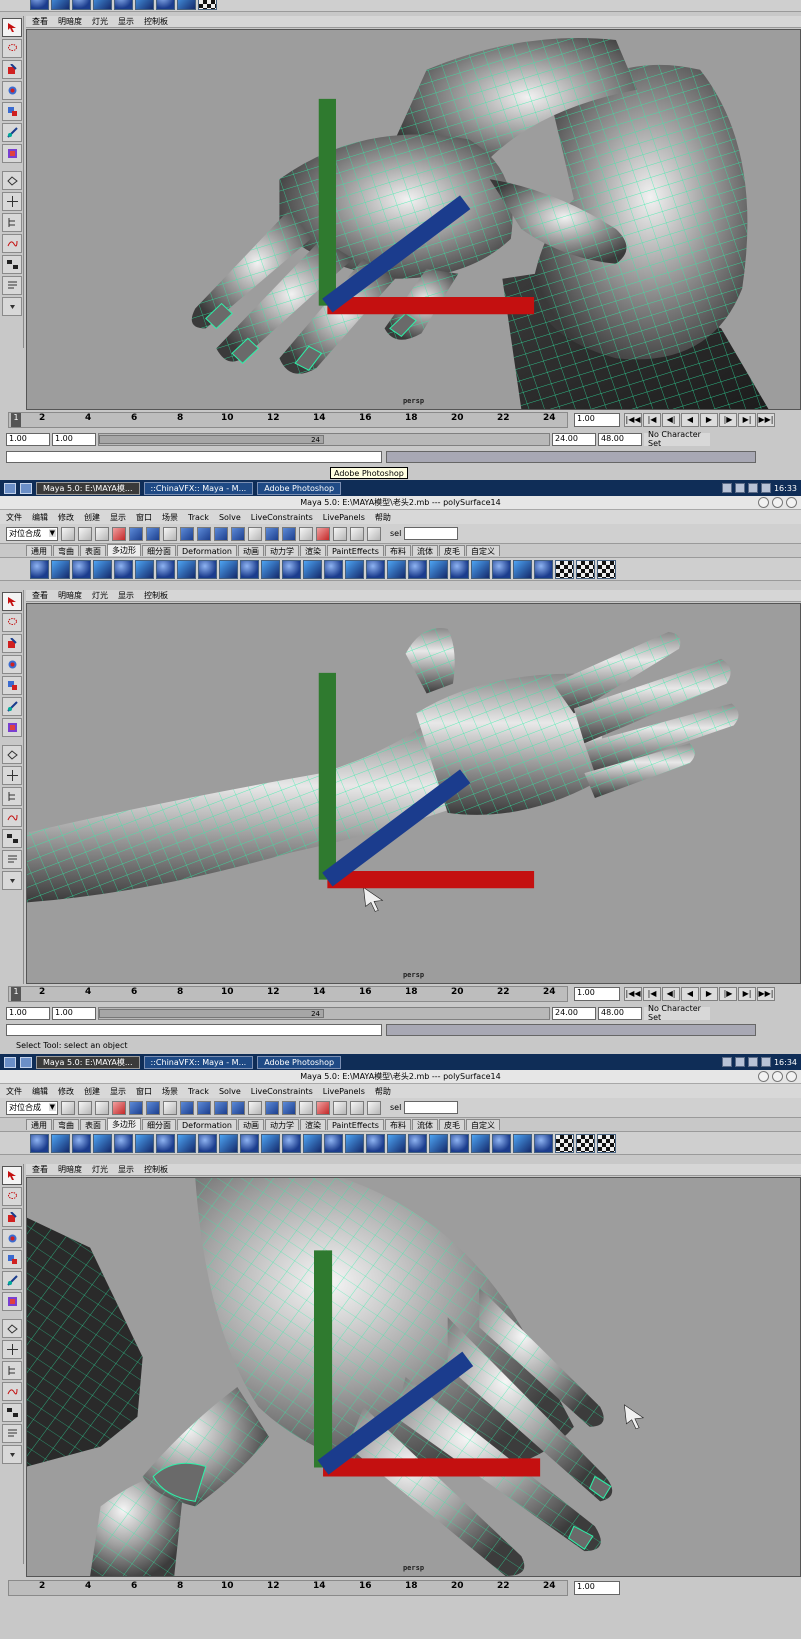  I want to click on shelf-tab-curves: 弯曲, so click(66, 1124).